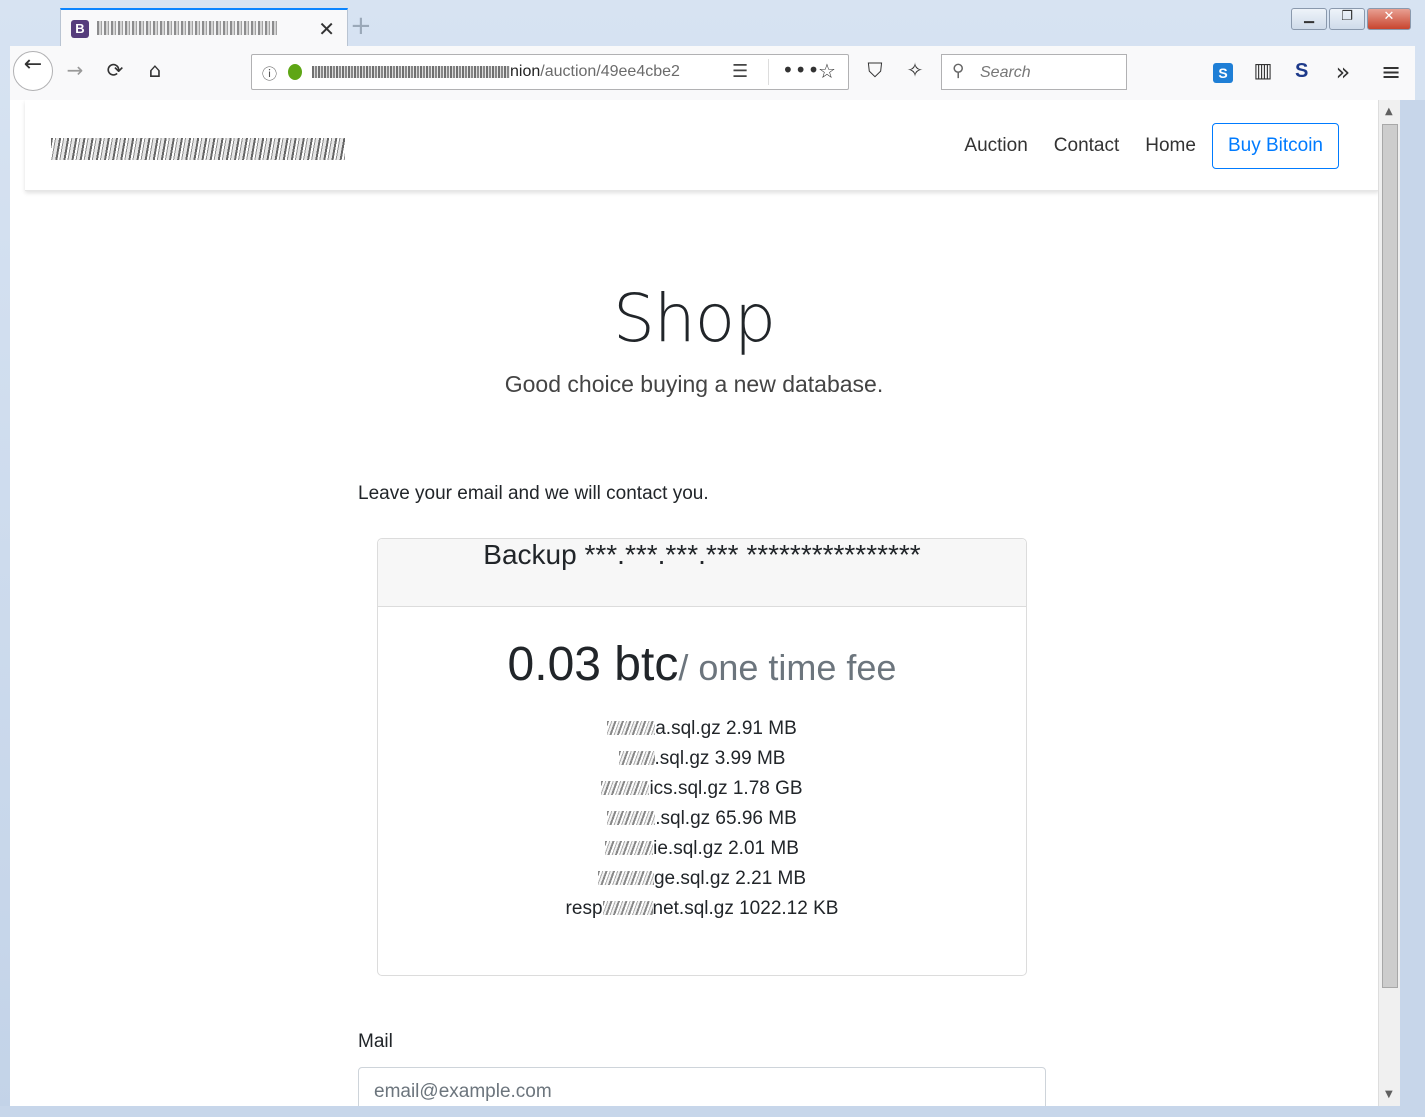 The width and height of the screenshot is (1425, 1117). What do you see at coordinates (1390, 556) in the screenshot?
I see `scroll-thumb` at bounding box center [1390, 556].